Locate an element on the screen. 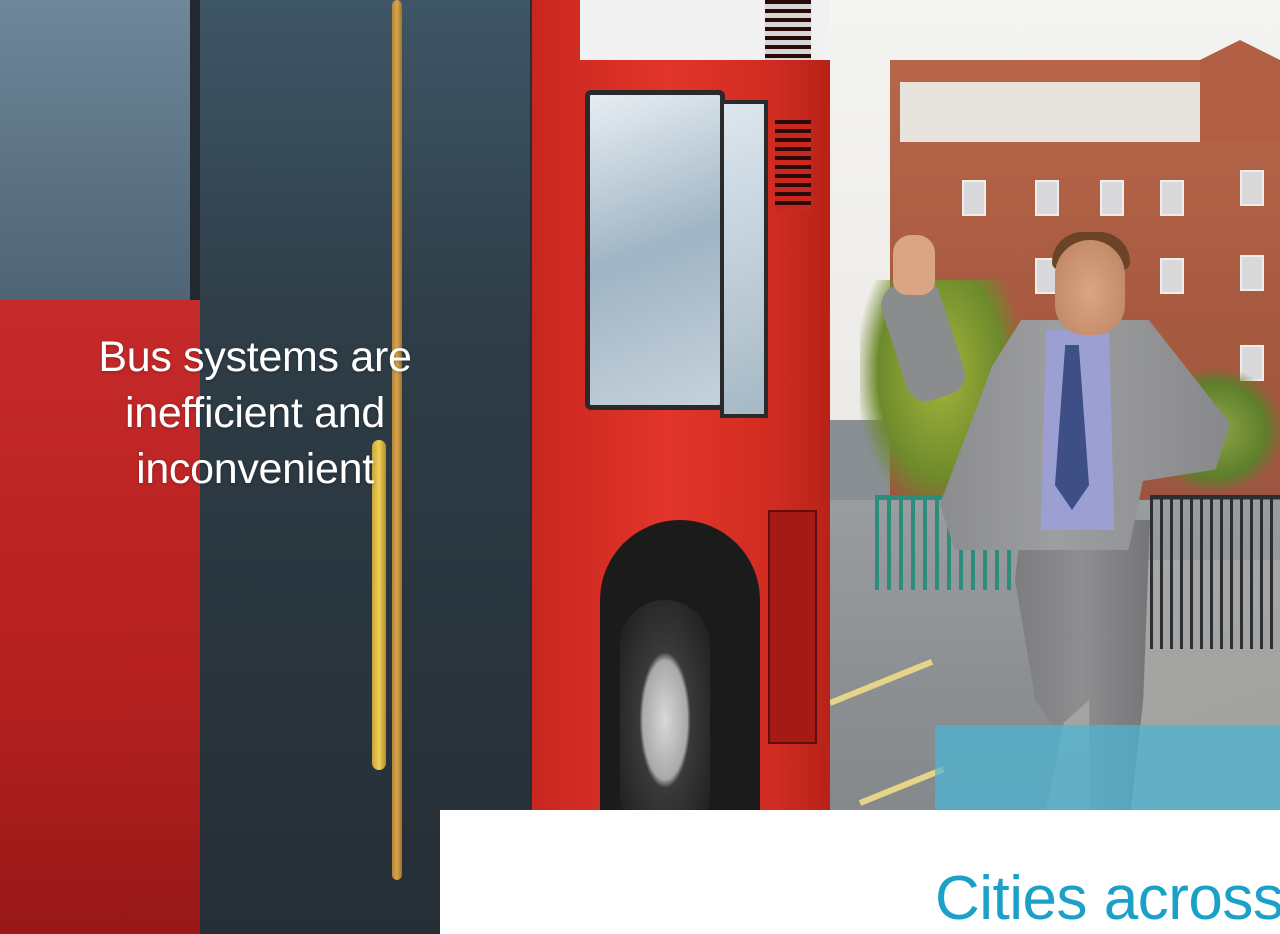 The width and height of the screenshot is (1280, 934). caption-line: inefficient and is located at coordinates (255, 412).